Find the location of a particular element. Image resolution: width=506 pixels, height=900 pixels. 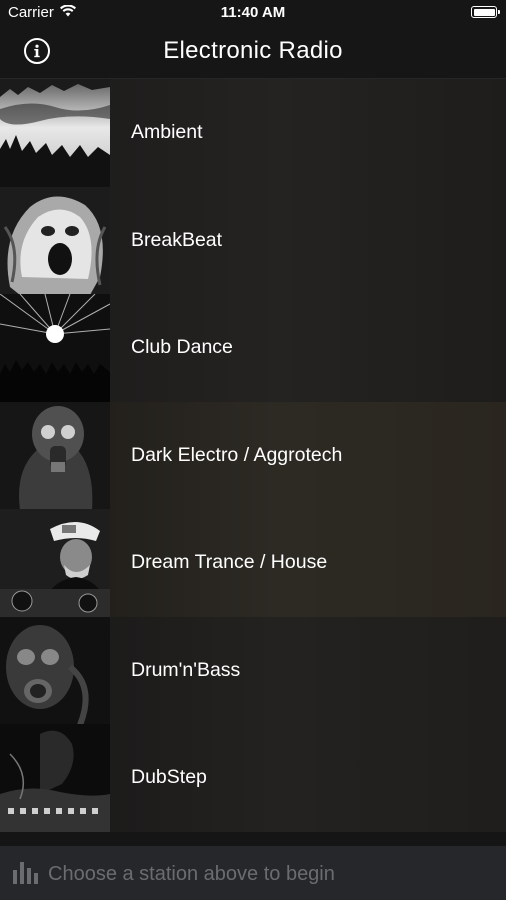

status-bar: Carrier 11:40 AM is located at coordinates (253, 13).